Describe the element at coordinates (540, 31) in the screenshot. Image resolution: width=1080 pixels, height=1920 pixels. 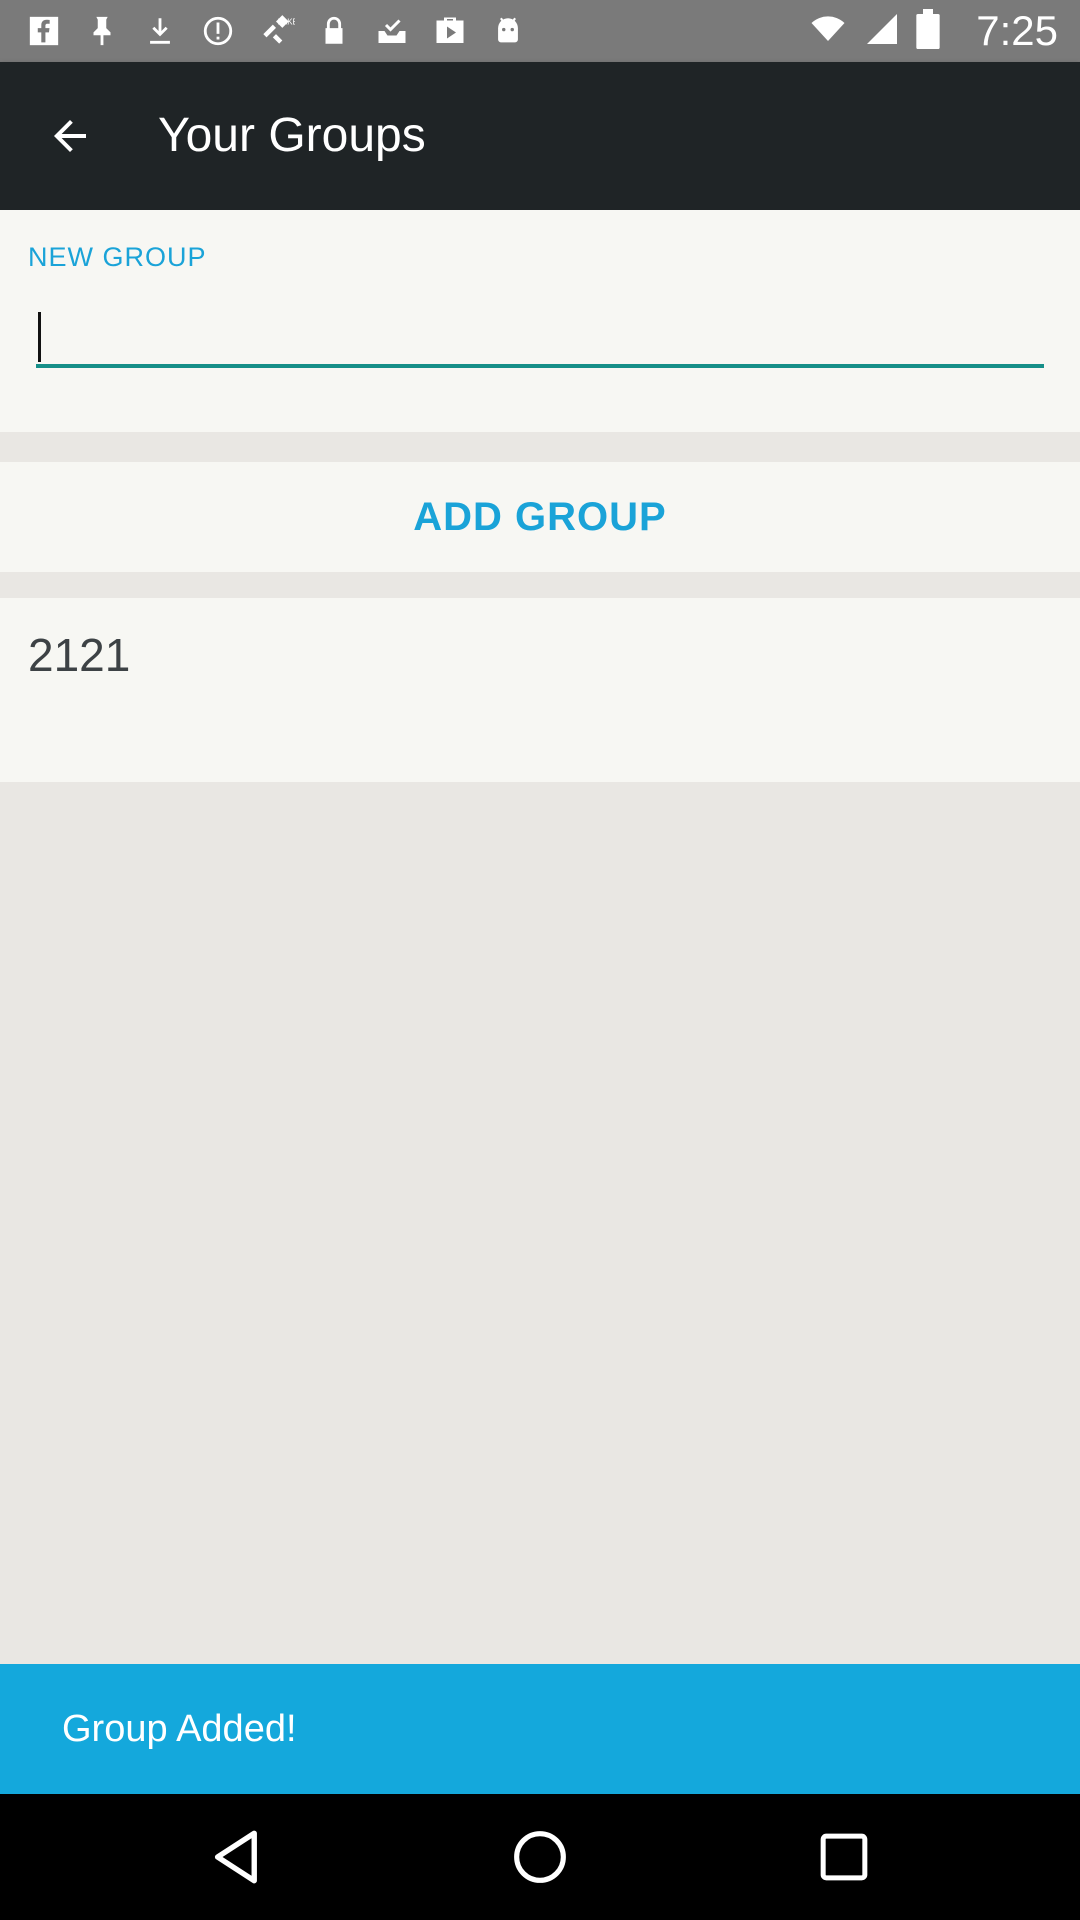
I see `status-bar: FAKE 7:25` at that location.